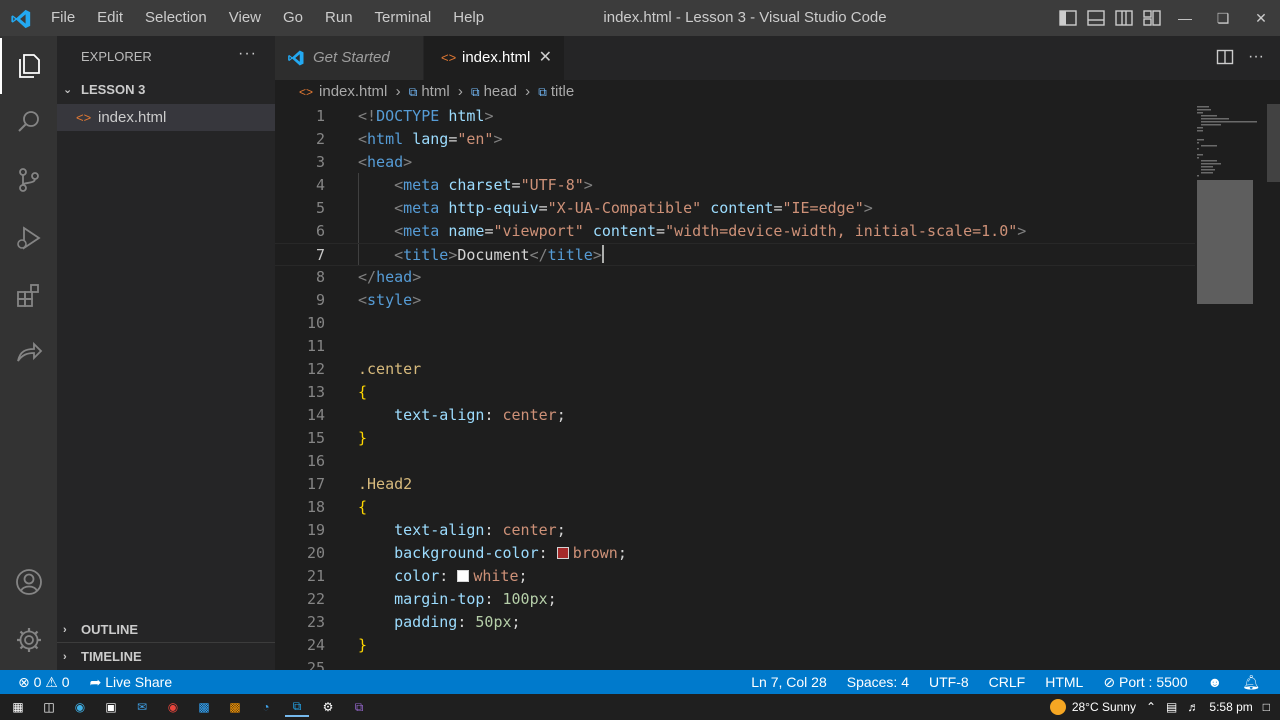 This screenshot has width=1280, height=720. Describe the element at coordinates (1092, 707) in the screenshot. I see `weather-widget: 28°C Sunny` at that location.